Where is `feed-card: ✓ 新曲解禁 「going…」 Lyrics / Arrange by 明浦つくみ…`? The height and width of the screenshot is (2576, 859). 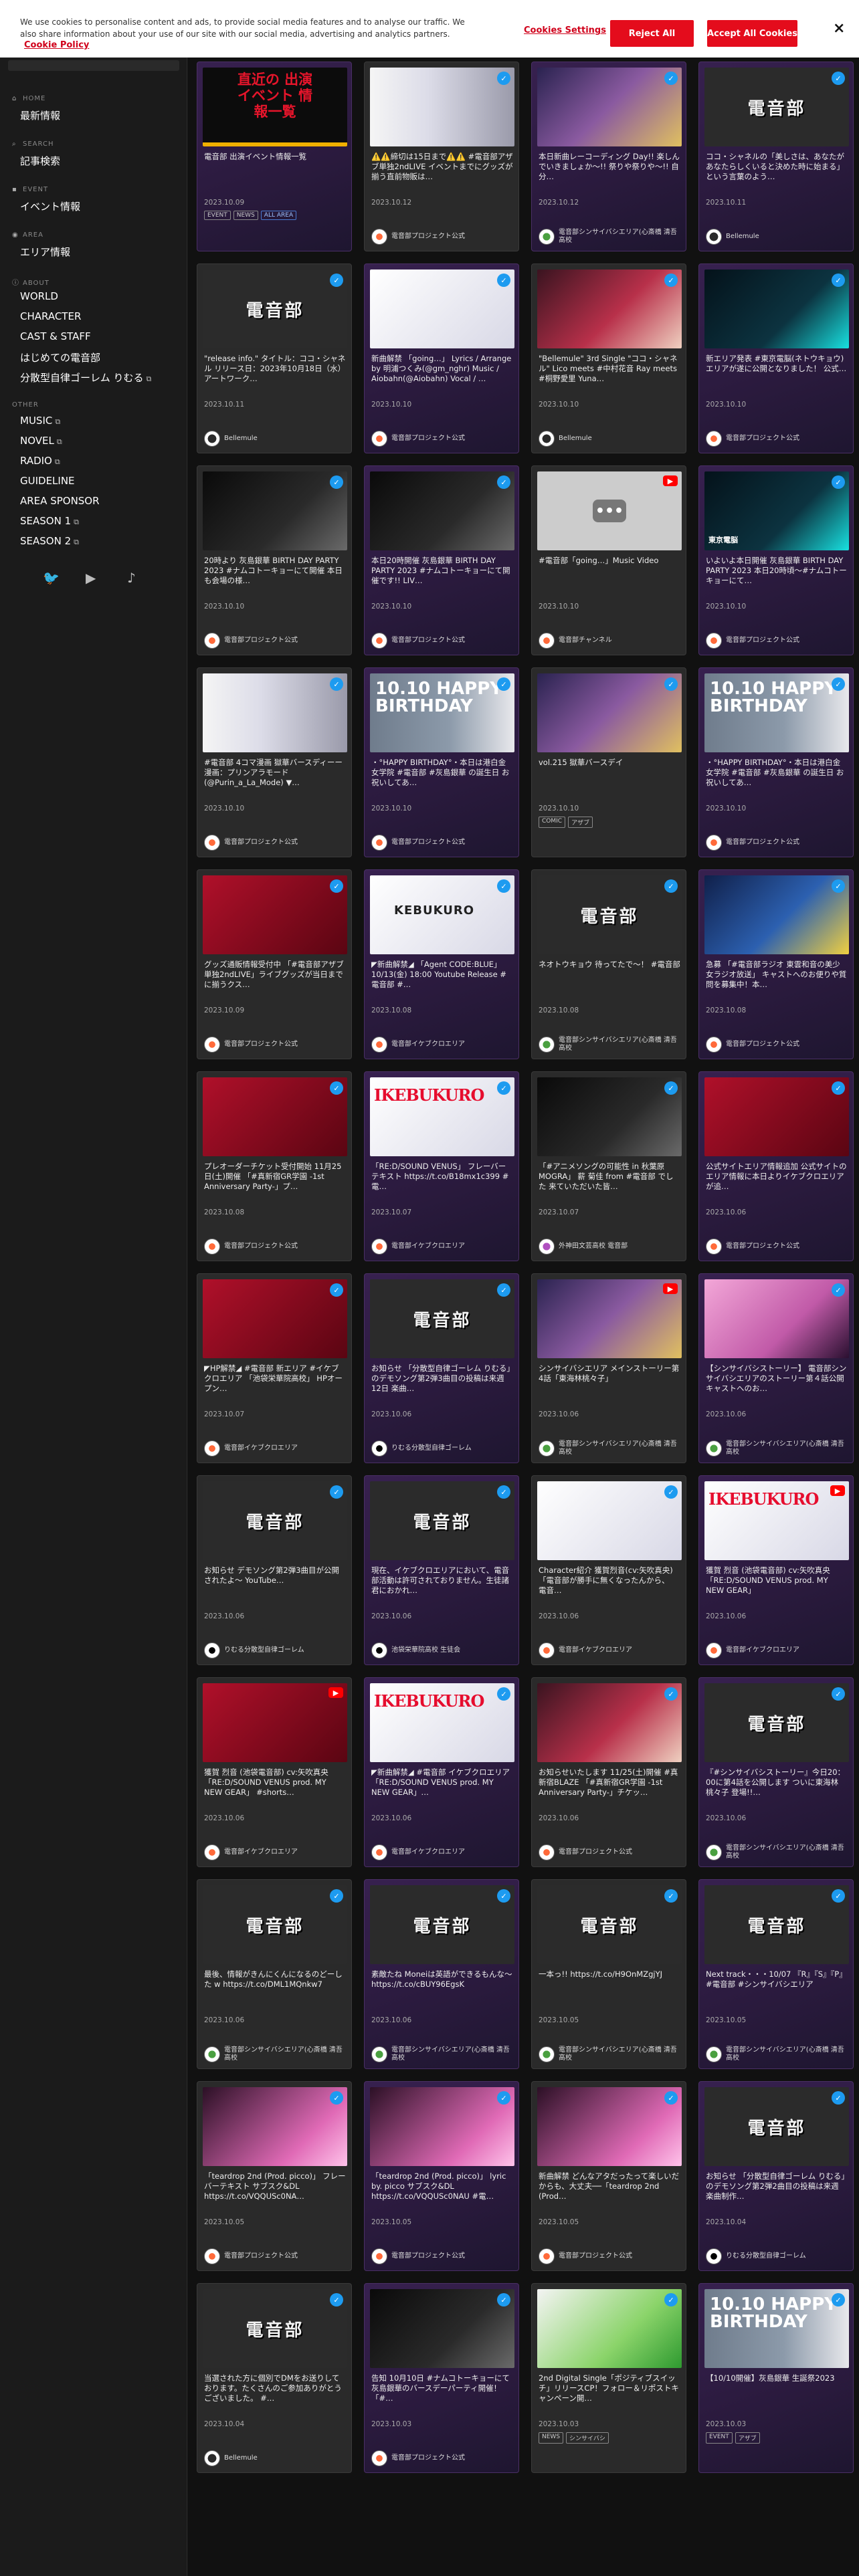
feed-card: ✓ 新曲解禁 「going…」 Lyrics / Arrange by 明浦つくみ… is located at coordinates (442, 358).